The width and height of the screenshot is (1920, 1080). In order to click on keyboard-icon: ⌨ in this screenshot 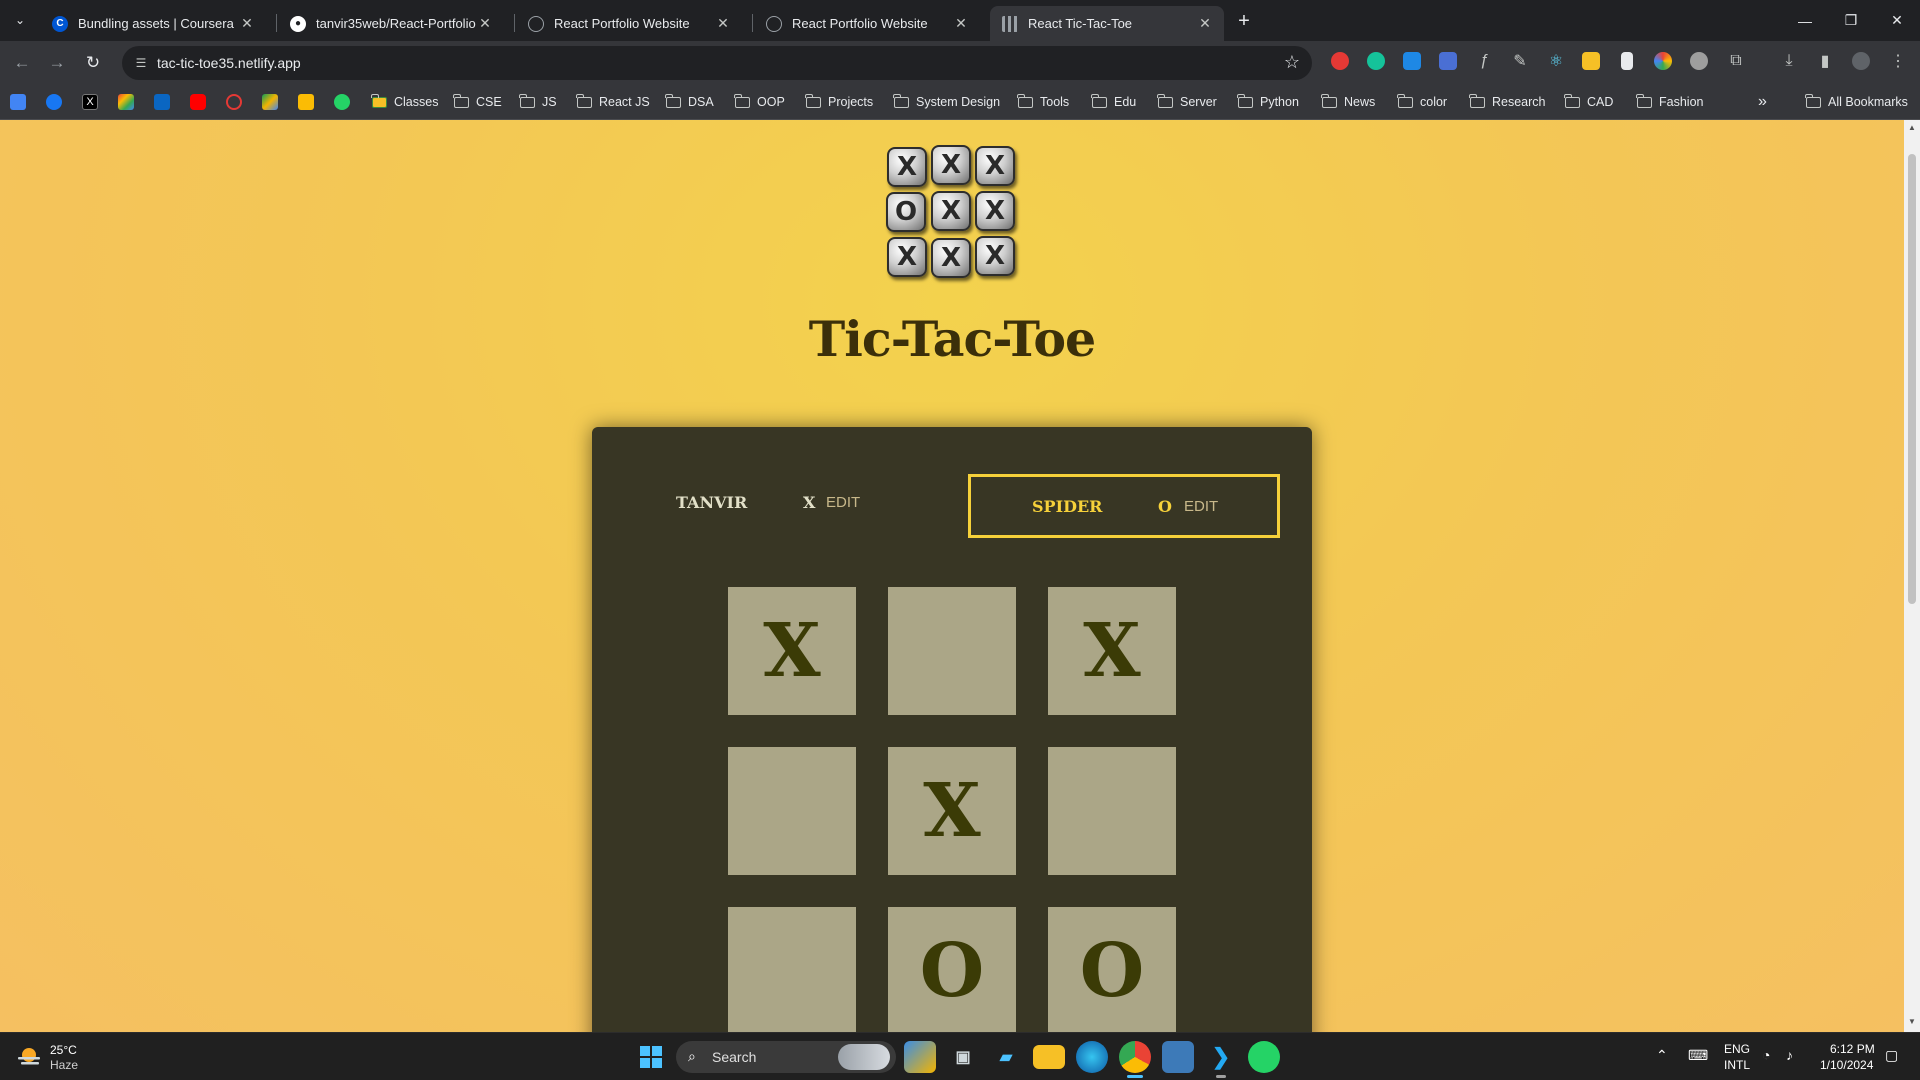, I will do `click(1698, 1055)`.